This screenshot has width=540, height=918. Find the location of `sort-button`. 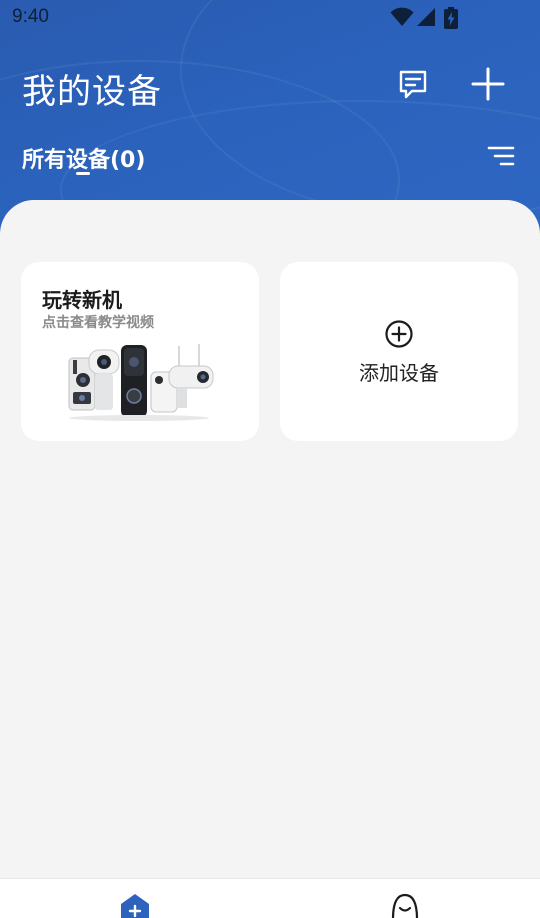

sort-button is located at coordinates (501, 157).